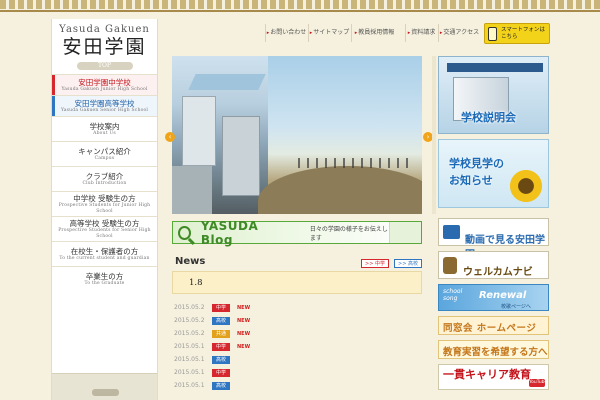 This screenshot has width=600, height=400. I want to click on visit-line2: お知らせ, so click(471, 180).